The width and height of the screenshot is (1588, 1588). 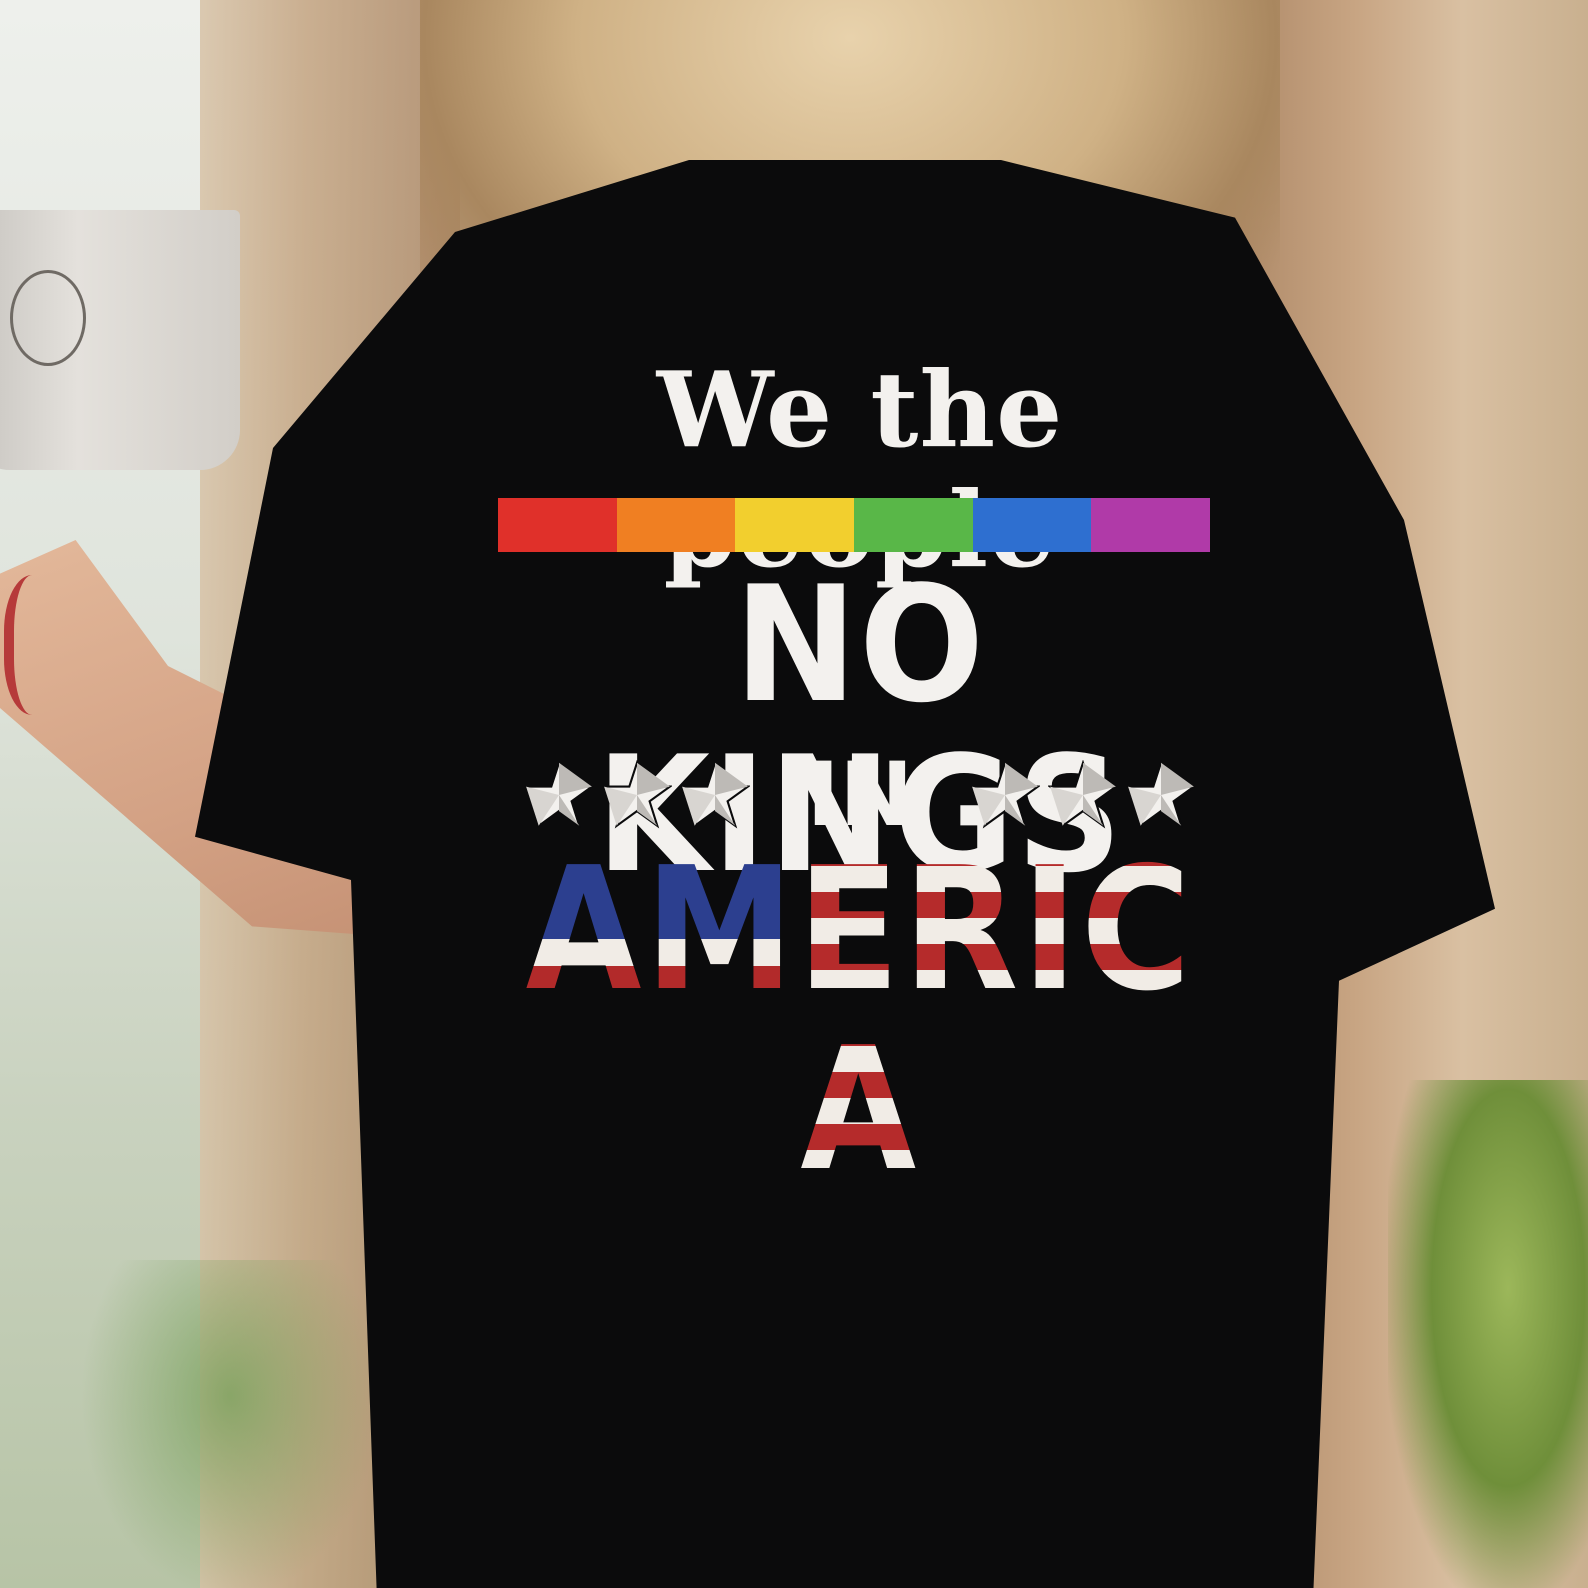 What do you see at coordinates (39, 645) in the screenshot?
I see `bracelet` at bounding box center [39, 645].